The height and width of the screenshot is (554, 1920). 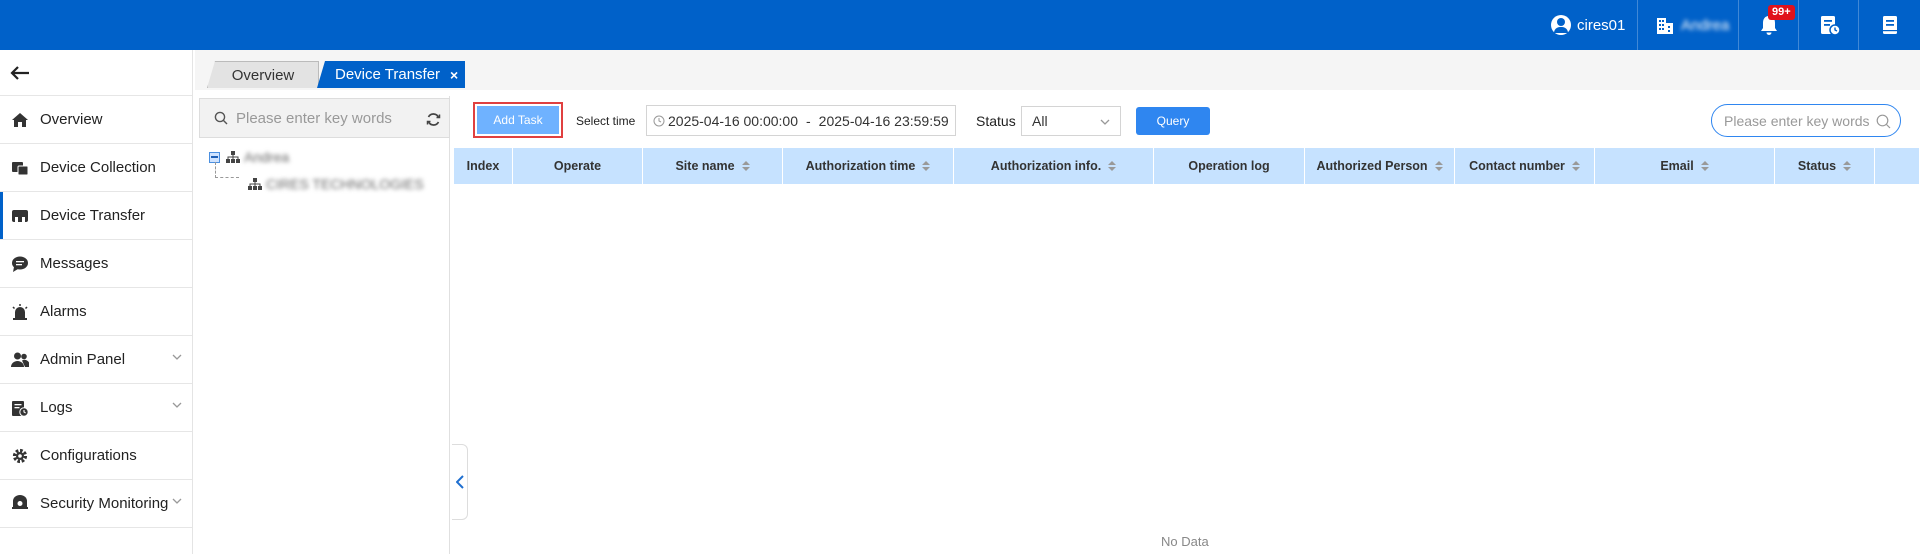 I want to click on task-list-button, so click(x=1830, y=25).